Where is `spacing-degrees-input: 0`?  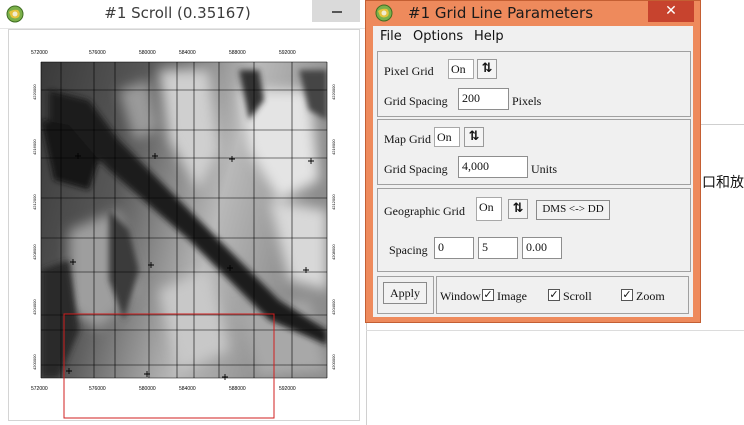 spacing-degrees-input: 0 is located at coordinates (454, 248).